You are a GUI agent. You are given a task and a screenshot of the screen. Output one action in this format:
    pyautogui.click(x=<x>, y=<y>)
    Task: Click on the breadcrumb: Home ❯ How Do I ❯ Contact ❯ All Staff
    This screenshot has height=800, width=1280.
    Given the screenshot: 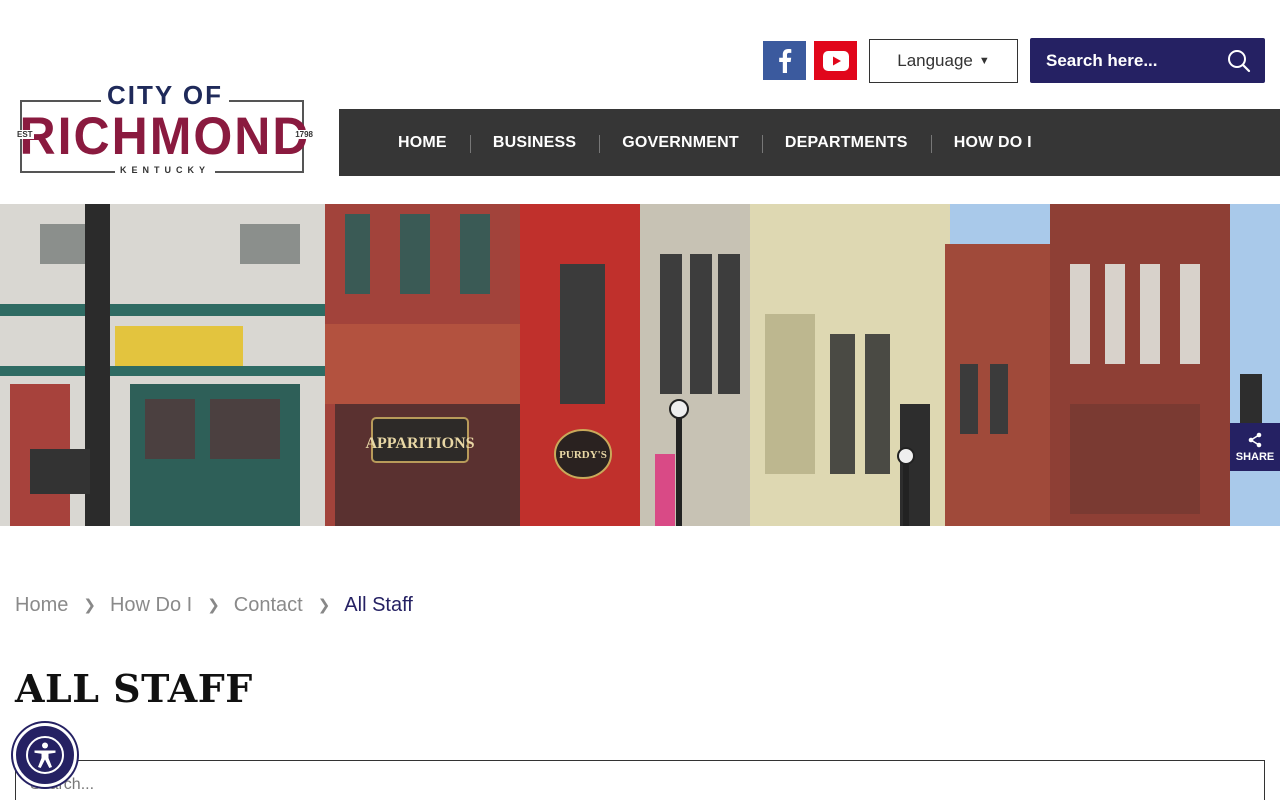 What is the action you would take?
    pyautogui.click(x=214, y=605)
    